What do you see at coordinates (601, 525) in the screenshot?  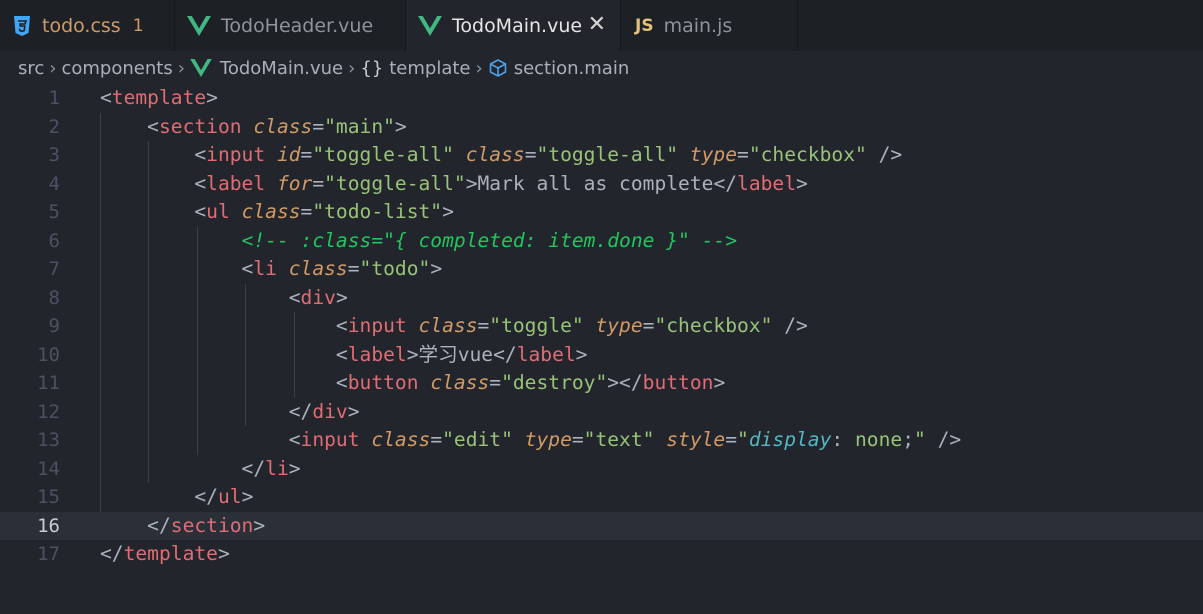 I see `code-line: 16 </section>` at bounding box center [601, 525].